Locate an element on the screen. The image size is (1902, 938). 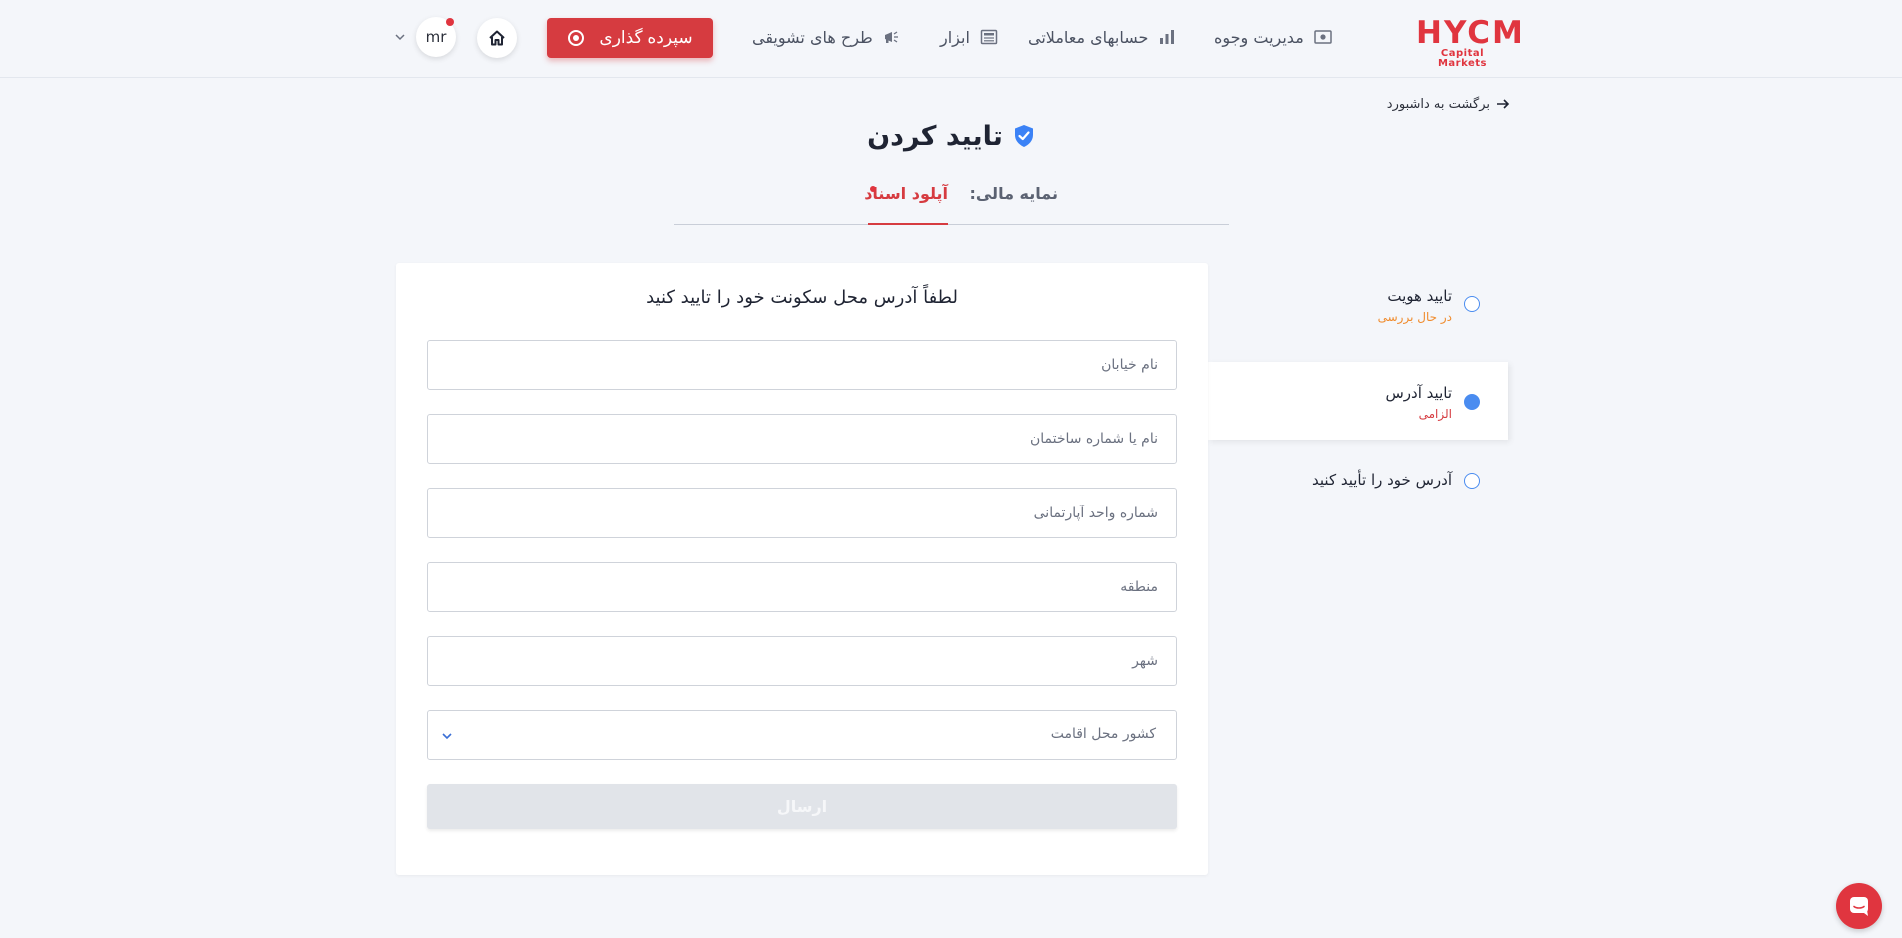
step-confirm-address: آدرس خود را تأیید کنید is located at coordinates (1358, 497).